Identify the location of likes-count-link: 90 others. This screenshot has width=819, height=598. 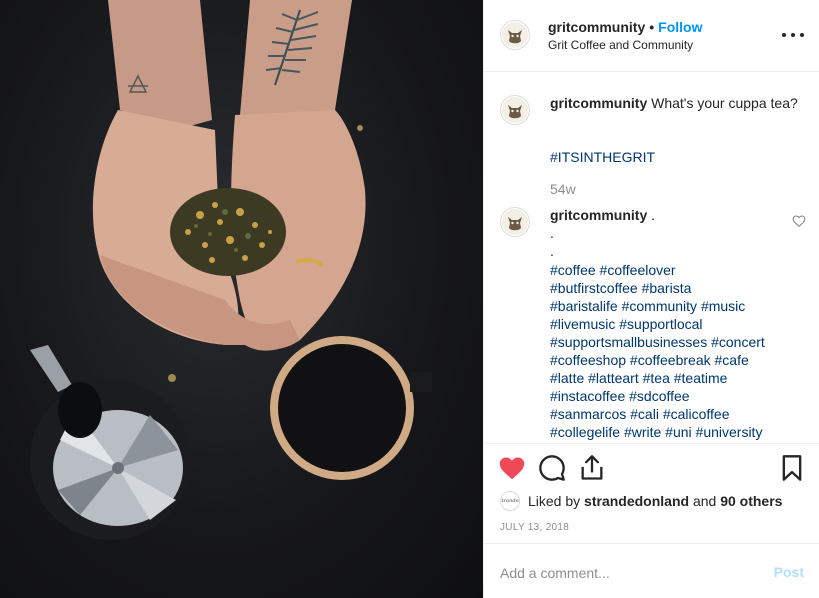
(751, 501).